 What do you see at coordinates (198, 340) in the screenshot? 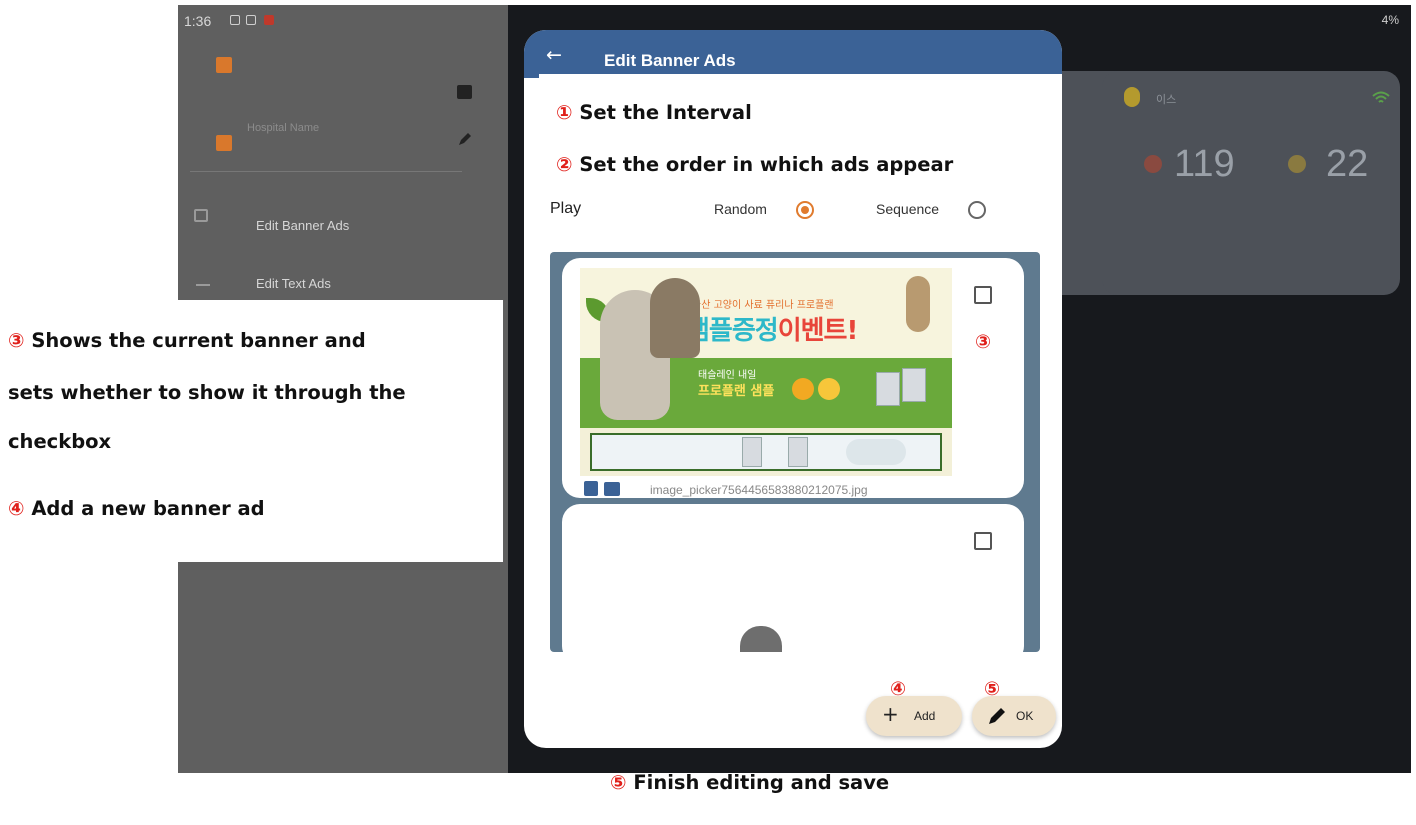
I see `annotation-text: Shows the current banner and` at bounding box center [198, 340].